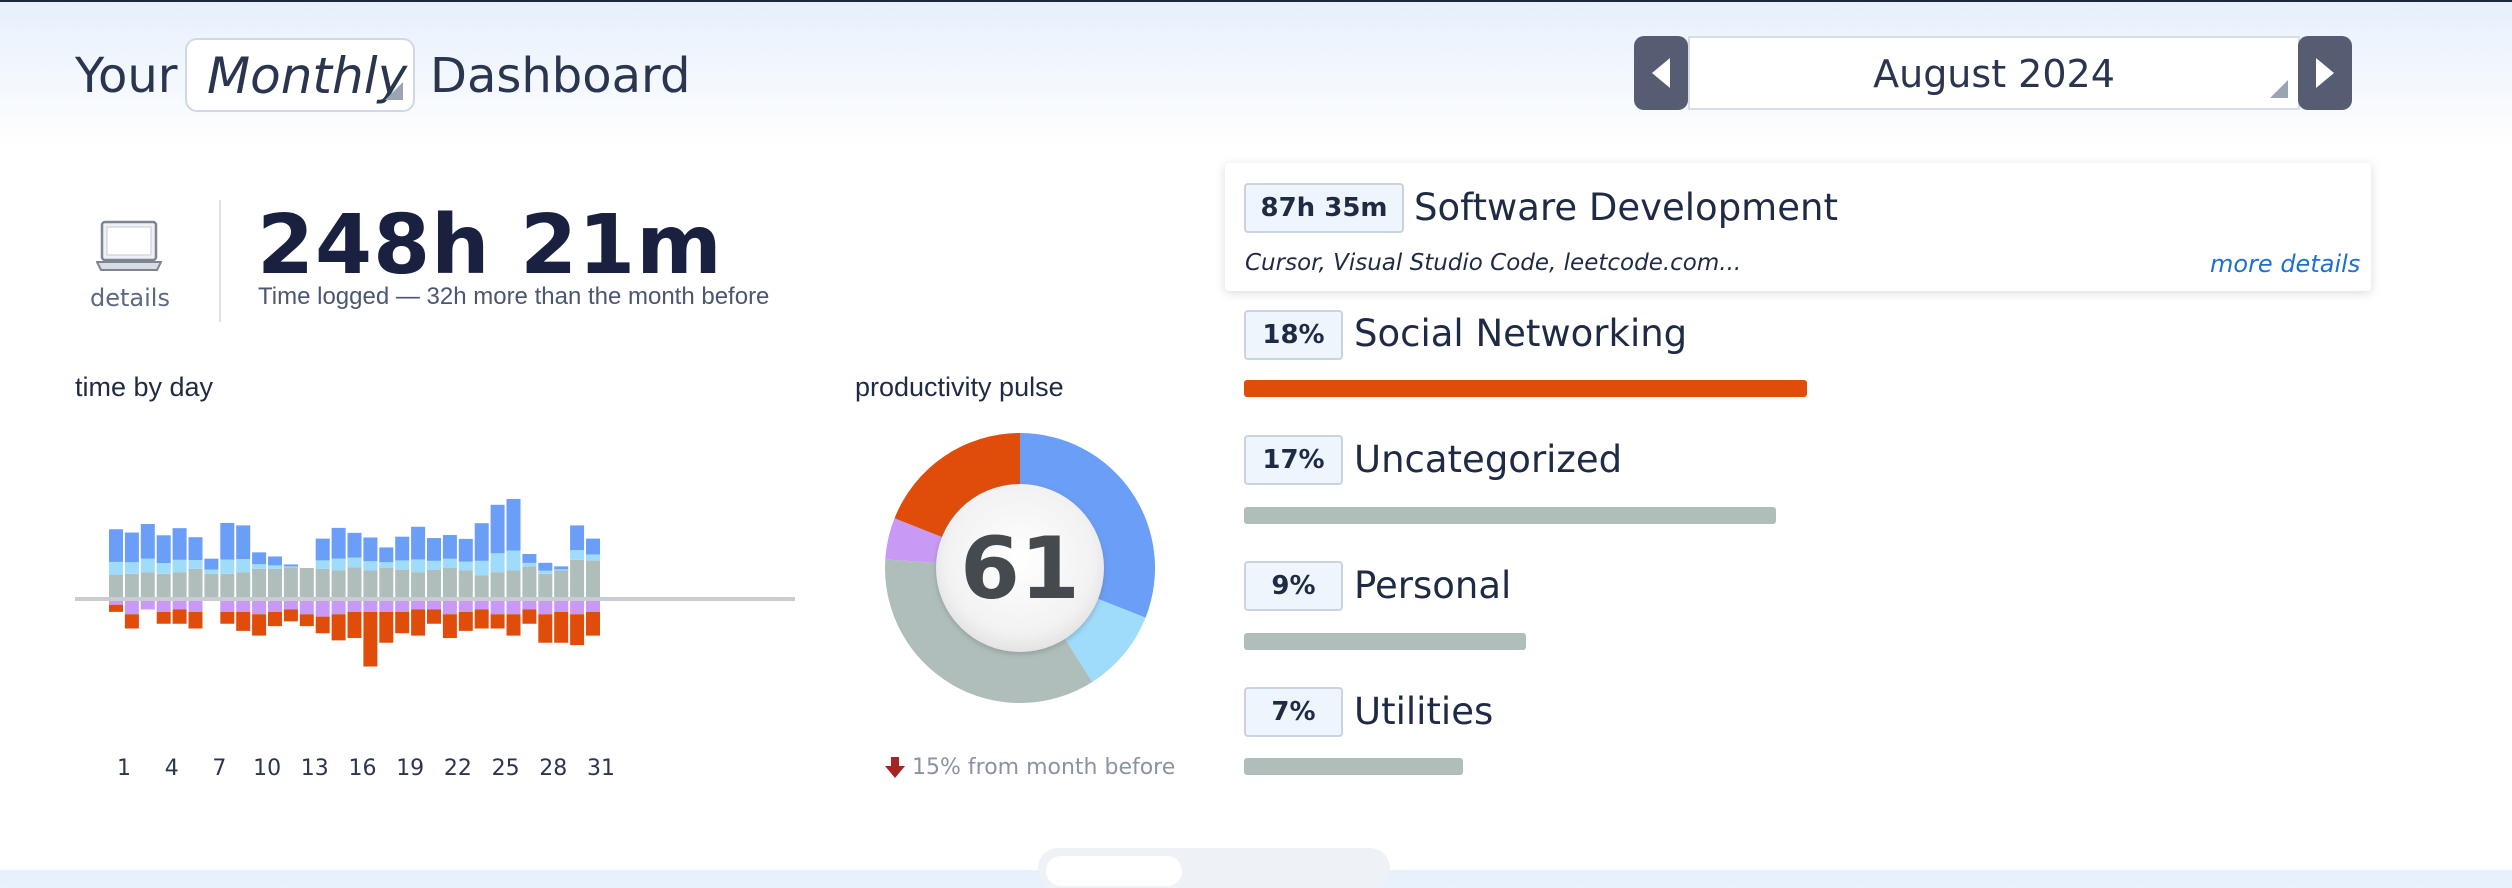 Image resolution: width=2512 pixels, height=888 pixels. What do you see at coordinates (1661, 73) in the screenshot?
I see `prev-month-button` at bounding box center [1661, 73].